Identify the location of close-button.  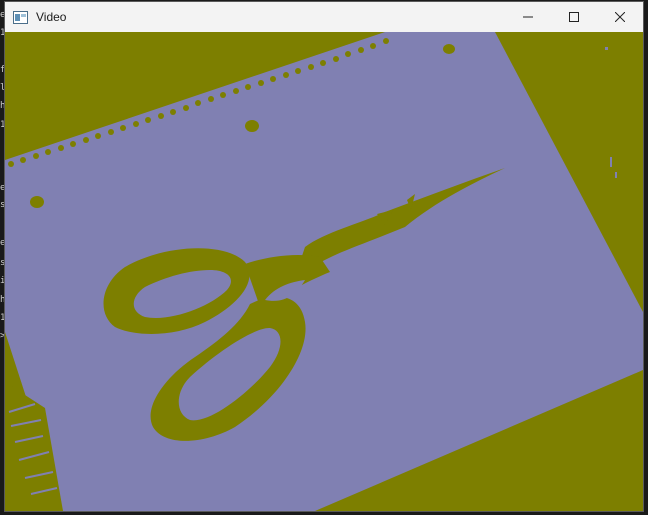
(620, 17).